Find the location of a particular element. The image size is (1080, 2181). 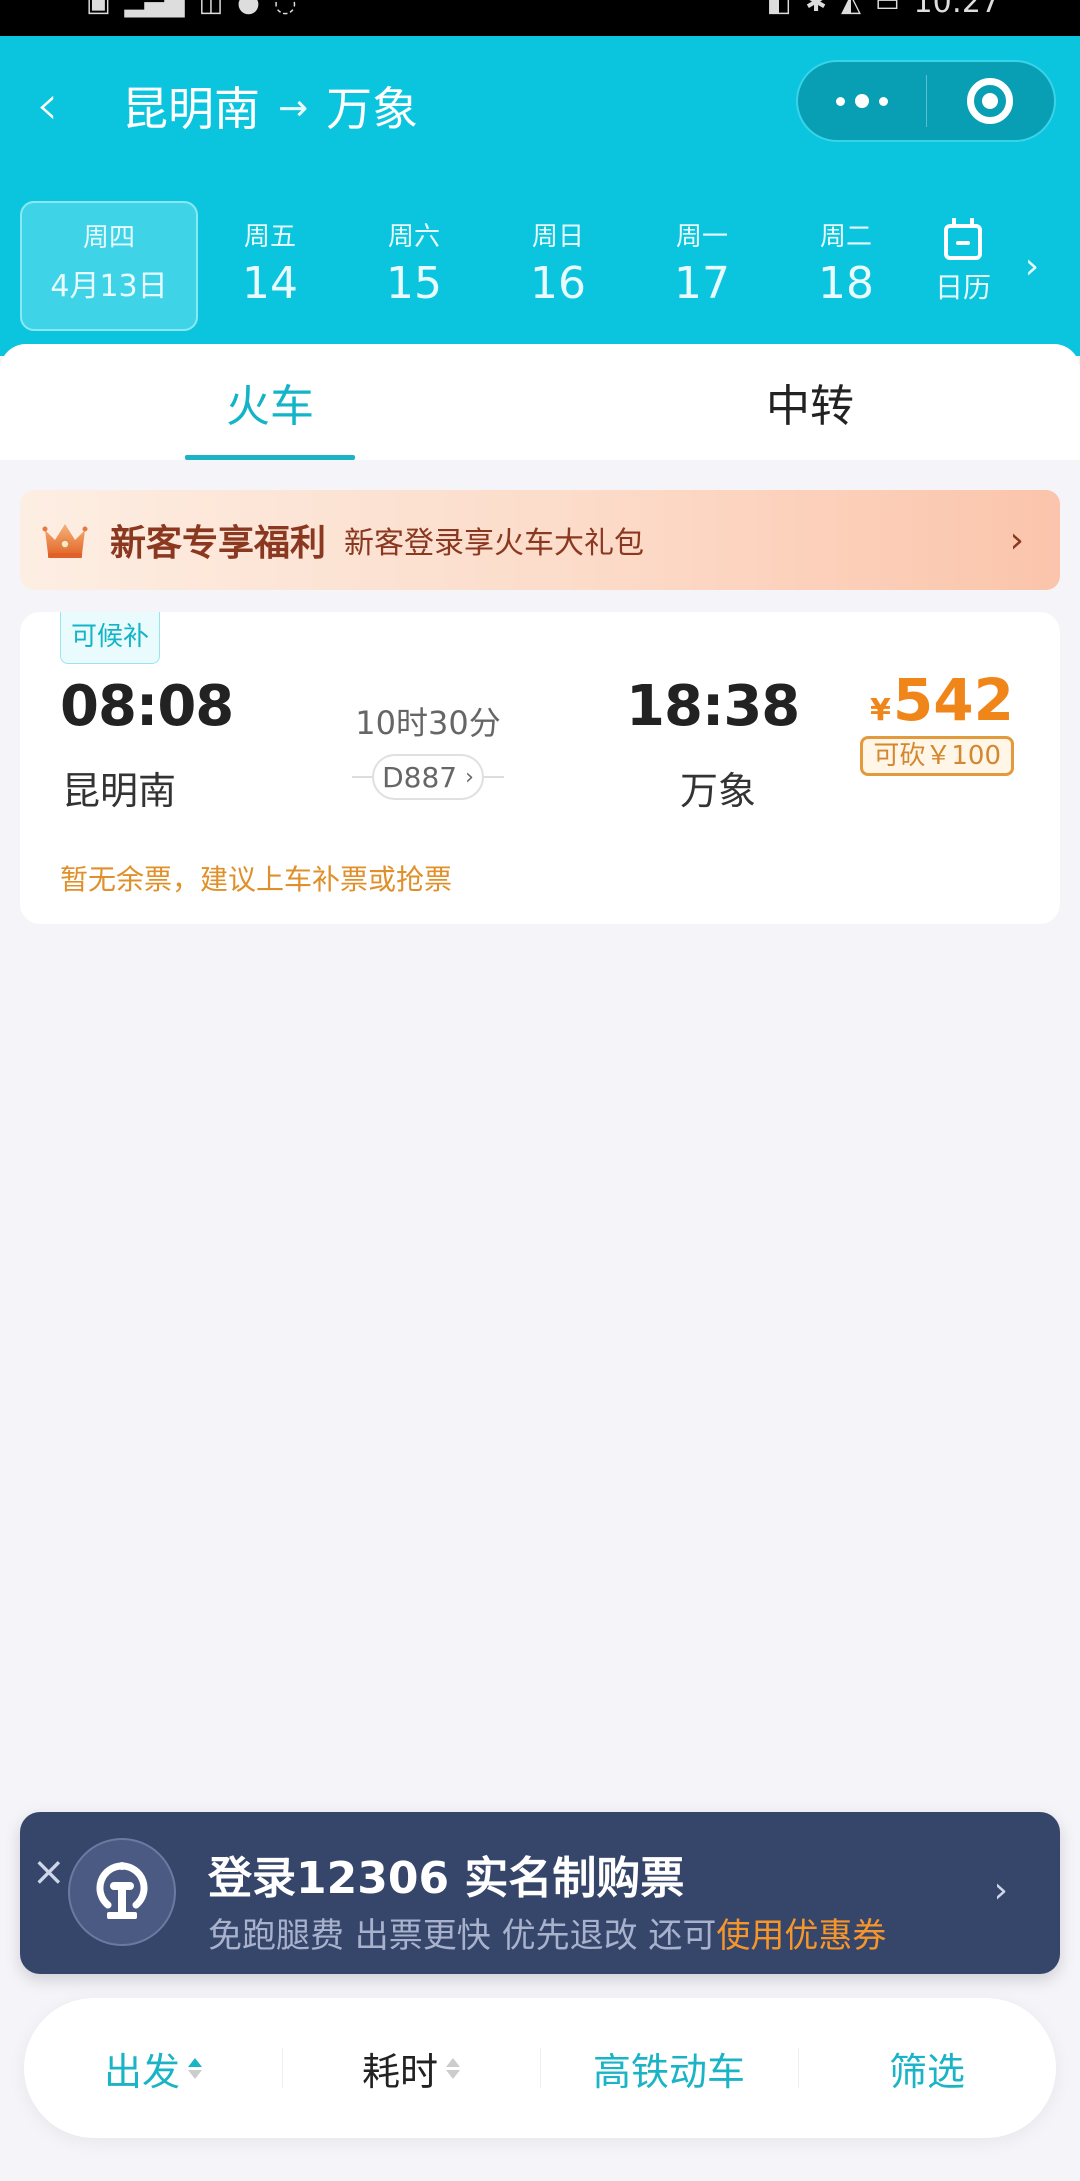

sim-icon: ▣ is located at coordinates (98, 9).